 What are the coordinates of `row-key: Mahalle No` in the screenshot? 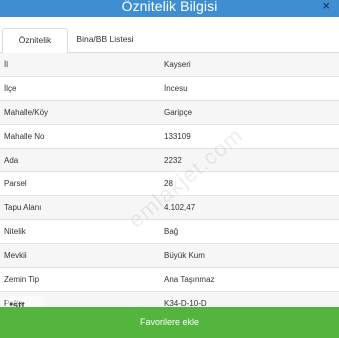 It's located at (24, 136).